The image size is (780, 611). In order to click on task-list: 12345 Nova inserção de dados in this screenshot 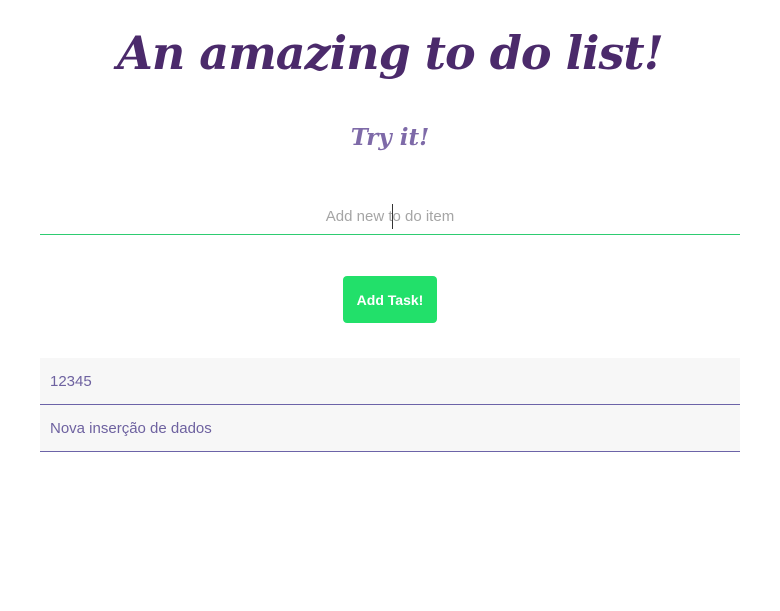, I will do `click(390, 405)`.